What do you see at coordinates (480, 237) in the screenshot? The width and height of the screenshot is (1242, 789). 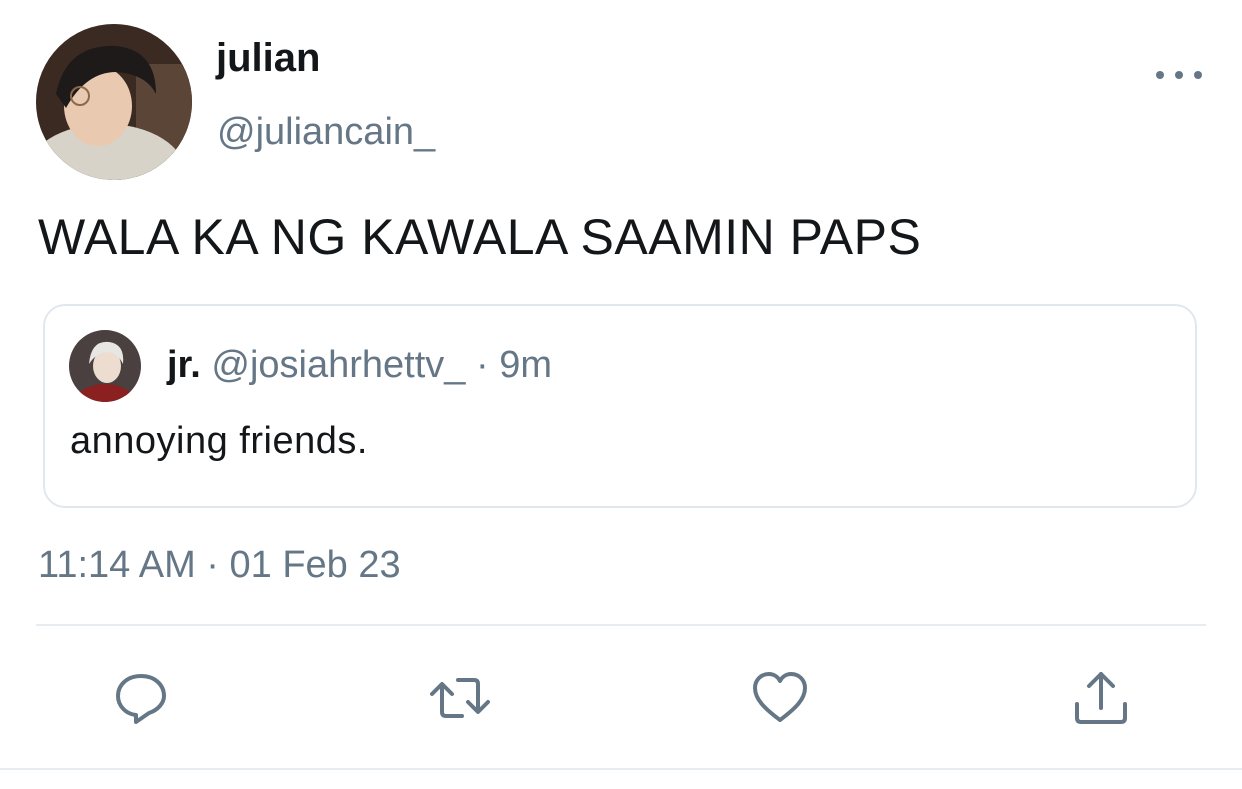 I see `tweet-text: WALA KA NG KAWALA SAAMIN PAPS` at bounding box center [480, 237].